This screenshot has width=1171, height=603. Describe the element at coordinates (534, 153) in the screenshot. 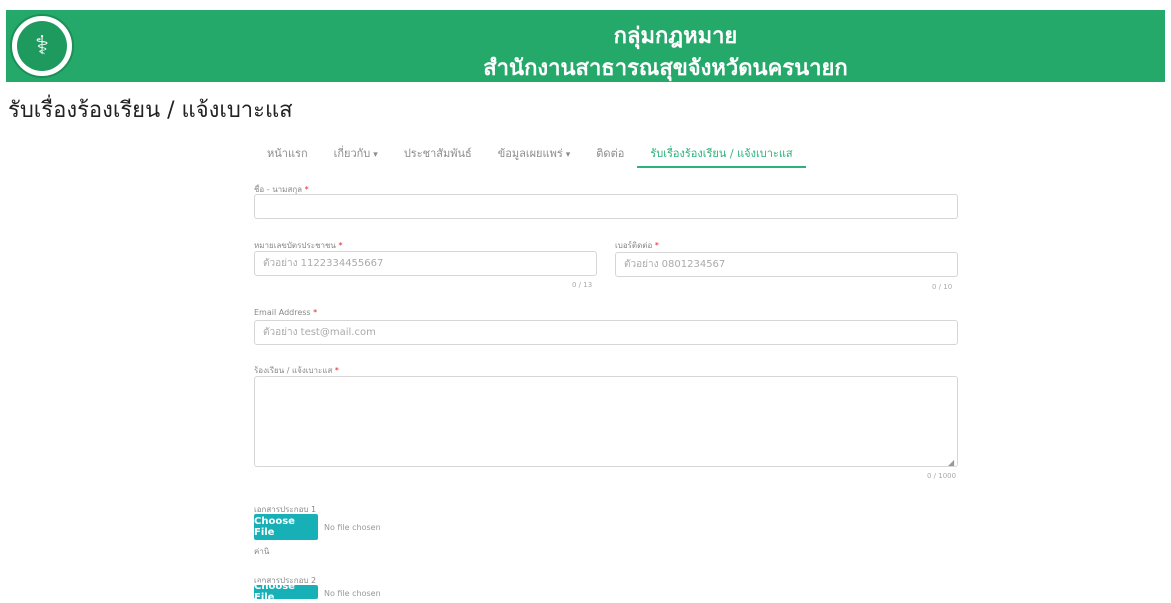

I see `nav-item-publications: ข้อมูลเผยแพร่ ▾` at that location.